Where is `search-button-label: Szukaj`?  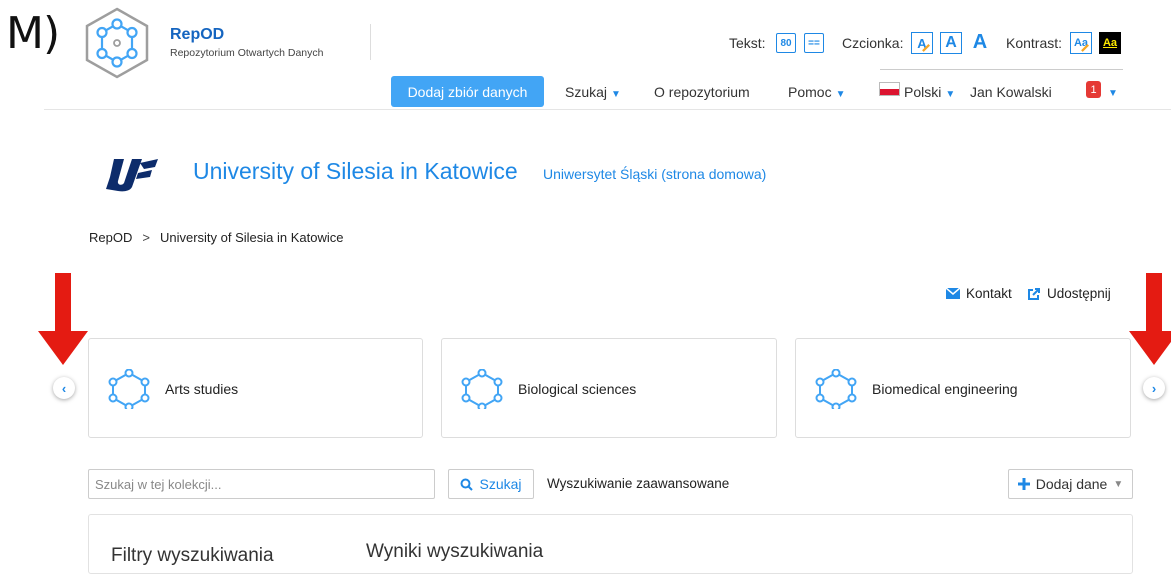
search-button-label: Szukaj is located at coordinates (500, 484).